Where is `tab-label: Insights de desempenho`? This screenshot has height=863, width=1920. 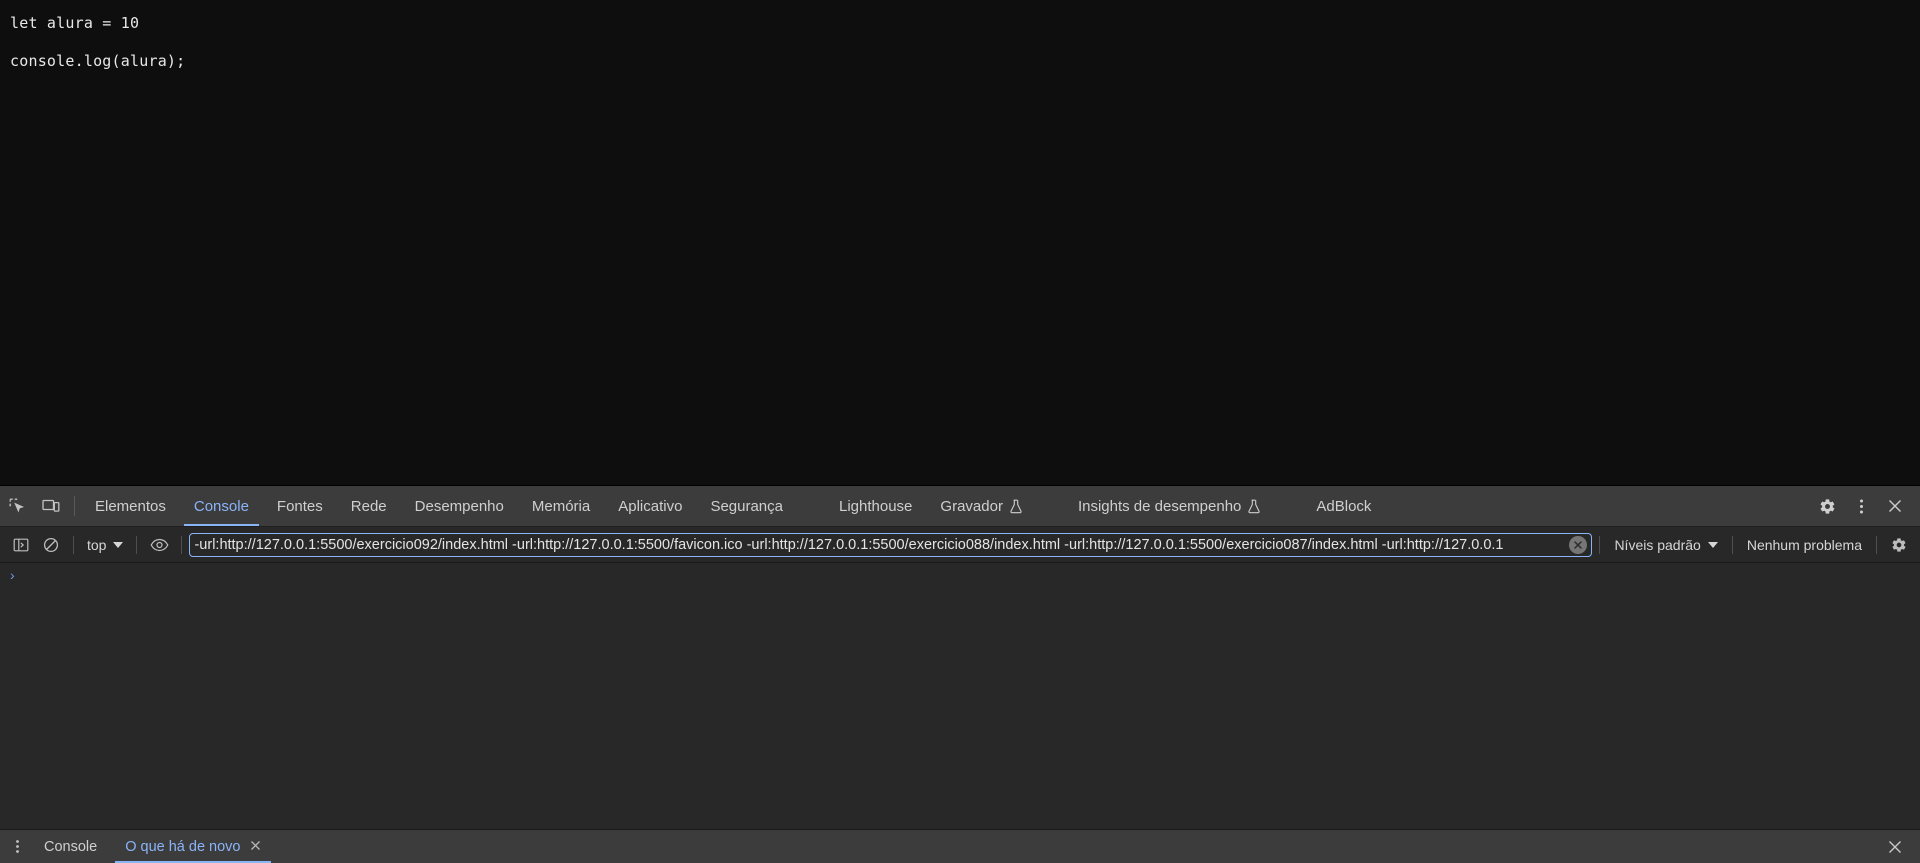
tab-label: Insights de desempenho is located at coordinates (1159, 506).